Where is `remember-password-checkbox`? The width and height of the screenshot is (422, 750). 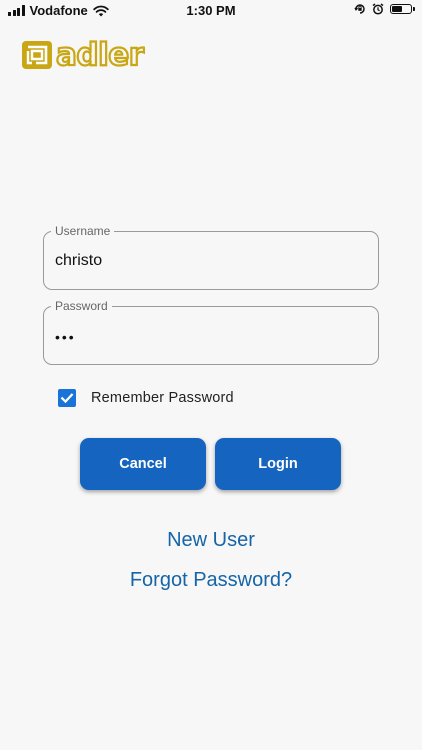 remember-password-checkbox is located at coordinates (67, 398).